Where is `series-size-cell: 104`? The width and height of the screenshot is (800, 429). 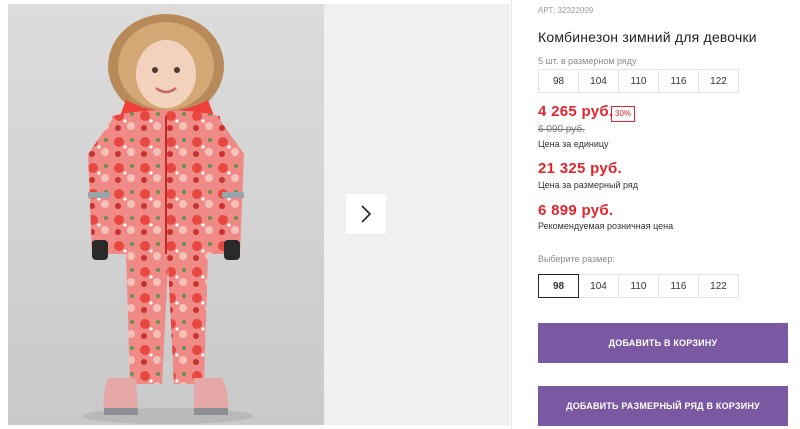
series-size-cell: 104 is located at coordinates (598, 81).